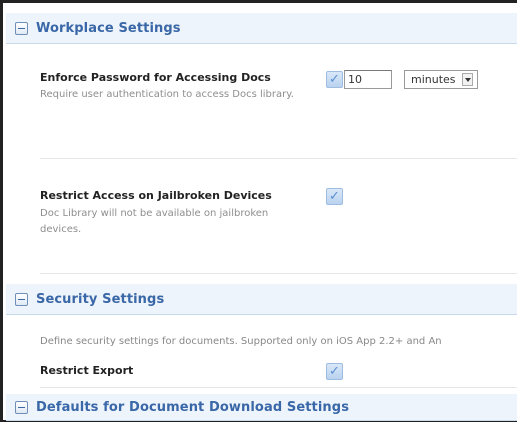  What do you see at coordinates (261, 299) in the screenshot?
I see `section-header-security: Security Settings` at bounding box center [261, 299].